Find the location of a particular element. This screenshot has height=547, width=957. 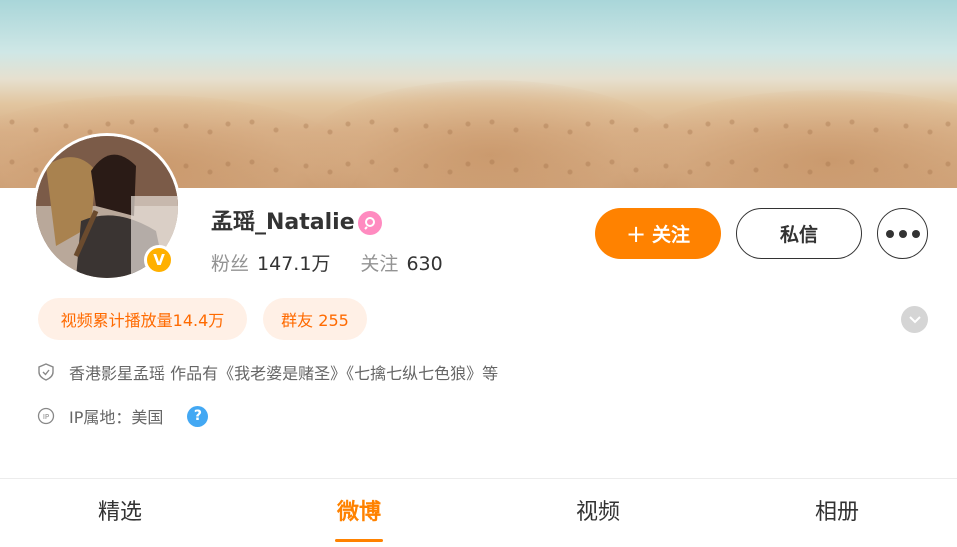

video-plays-tag: 视频累计播放量14.4万 is located at coordinates (142, 319).